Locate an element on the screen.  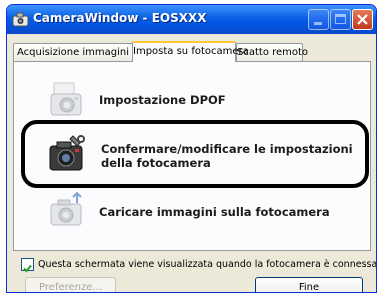
camera-print-icon is located at coordinates (66, 99).